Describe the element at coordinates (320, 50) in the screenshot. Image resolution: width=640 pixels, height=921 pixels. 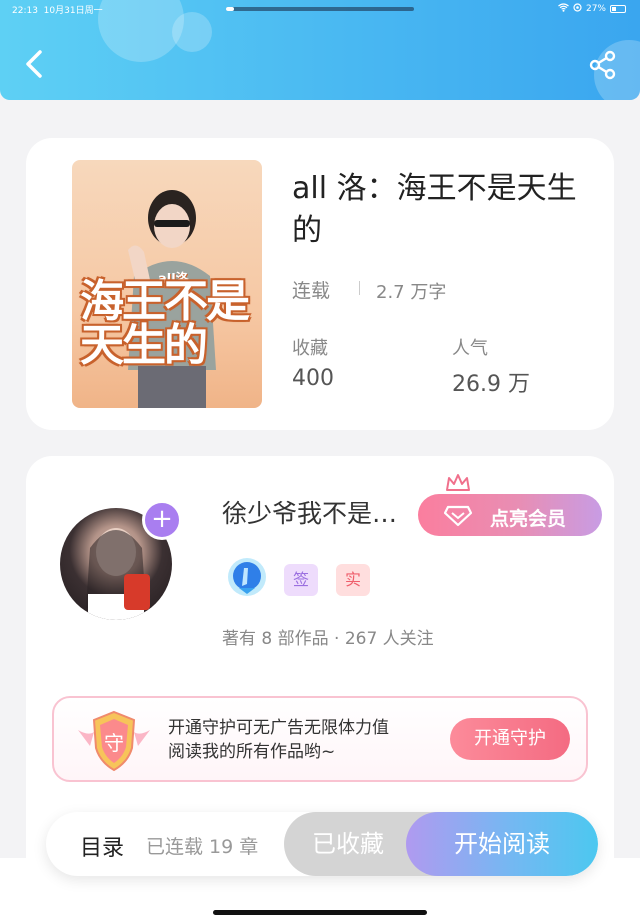
I see `top-header: 22:13 10月31日周一 27%` at that location.